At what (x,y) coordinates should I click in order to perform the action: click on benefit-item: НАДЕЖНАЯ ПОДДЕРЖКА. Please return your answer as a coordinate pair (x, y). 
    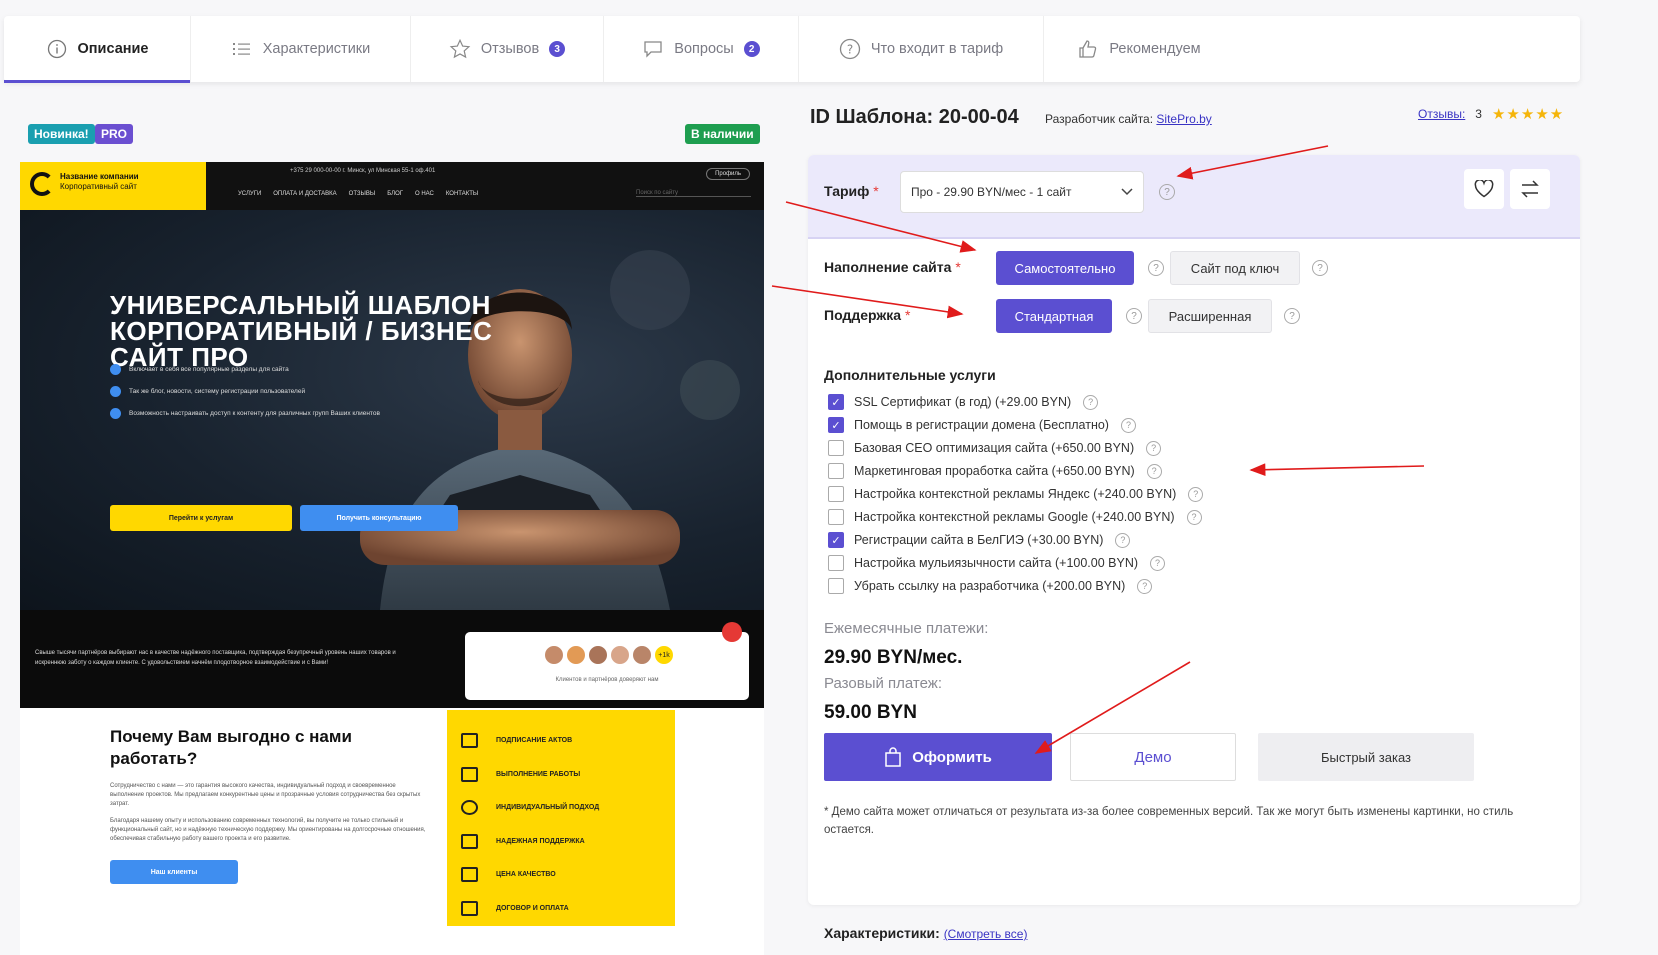
    Looking at the image, I should click on (561, 842).